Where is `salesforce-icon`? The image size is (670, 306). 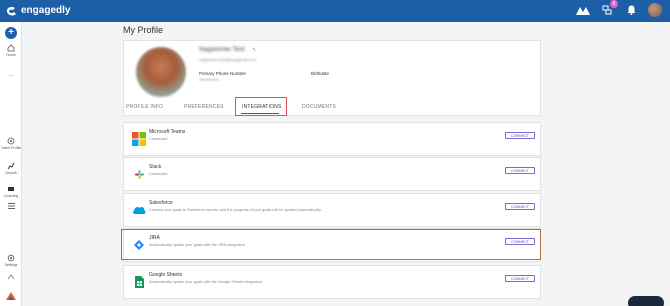
salesforce-icon is located at coordinates (139, 210).